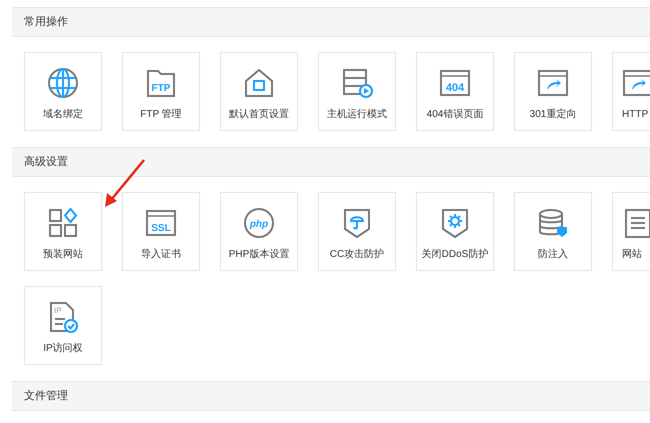 This screenshot has width=650, height=423. What do you see at coordinates (63, 255) in the screenshot?
I see `tile-label: 预装网站` at bounding box center [63, 255].